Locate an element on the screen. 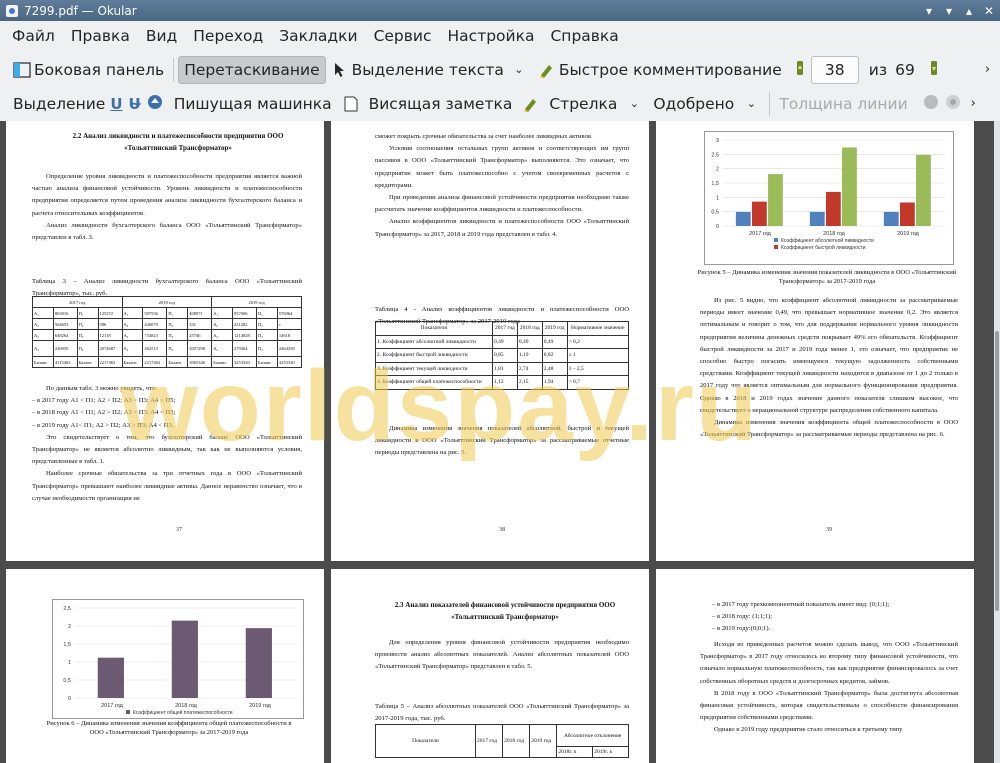 This screenshot has width=1000, height=763. maximize-icon: ▴ is located at coordinates (969, 11).